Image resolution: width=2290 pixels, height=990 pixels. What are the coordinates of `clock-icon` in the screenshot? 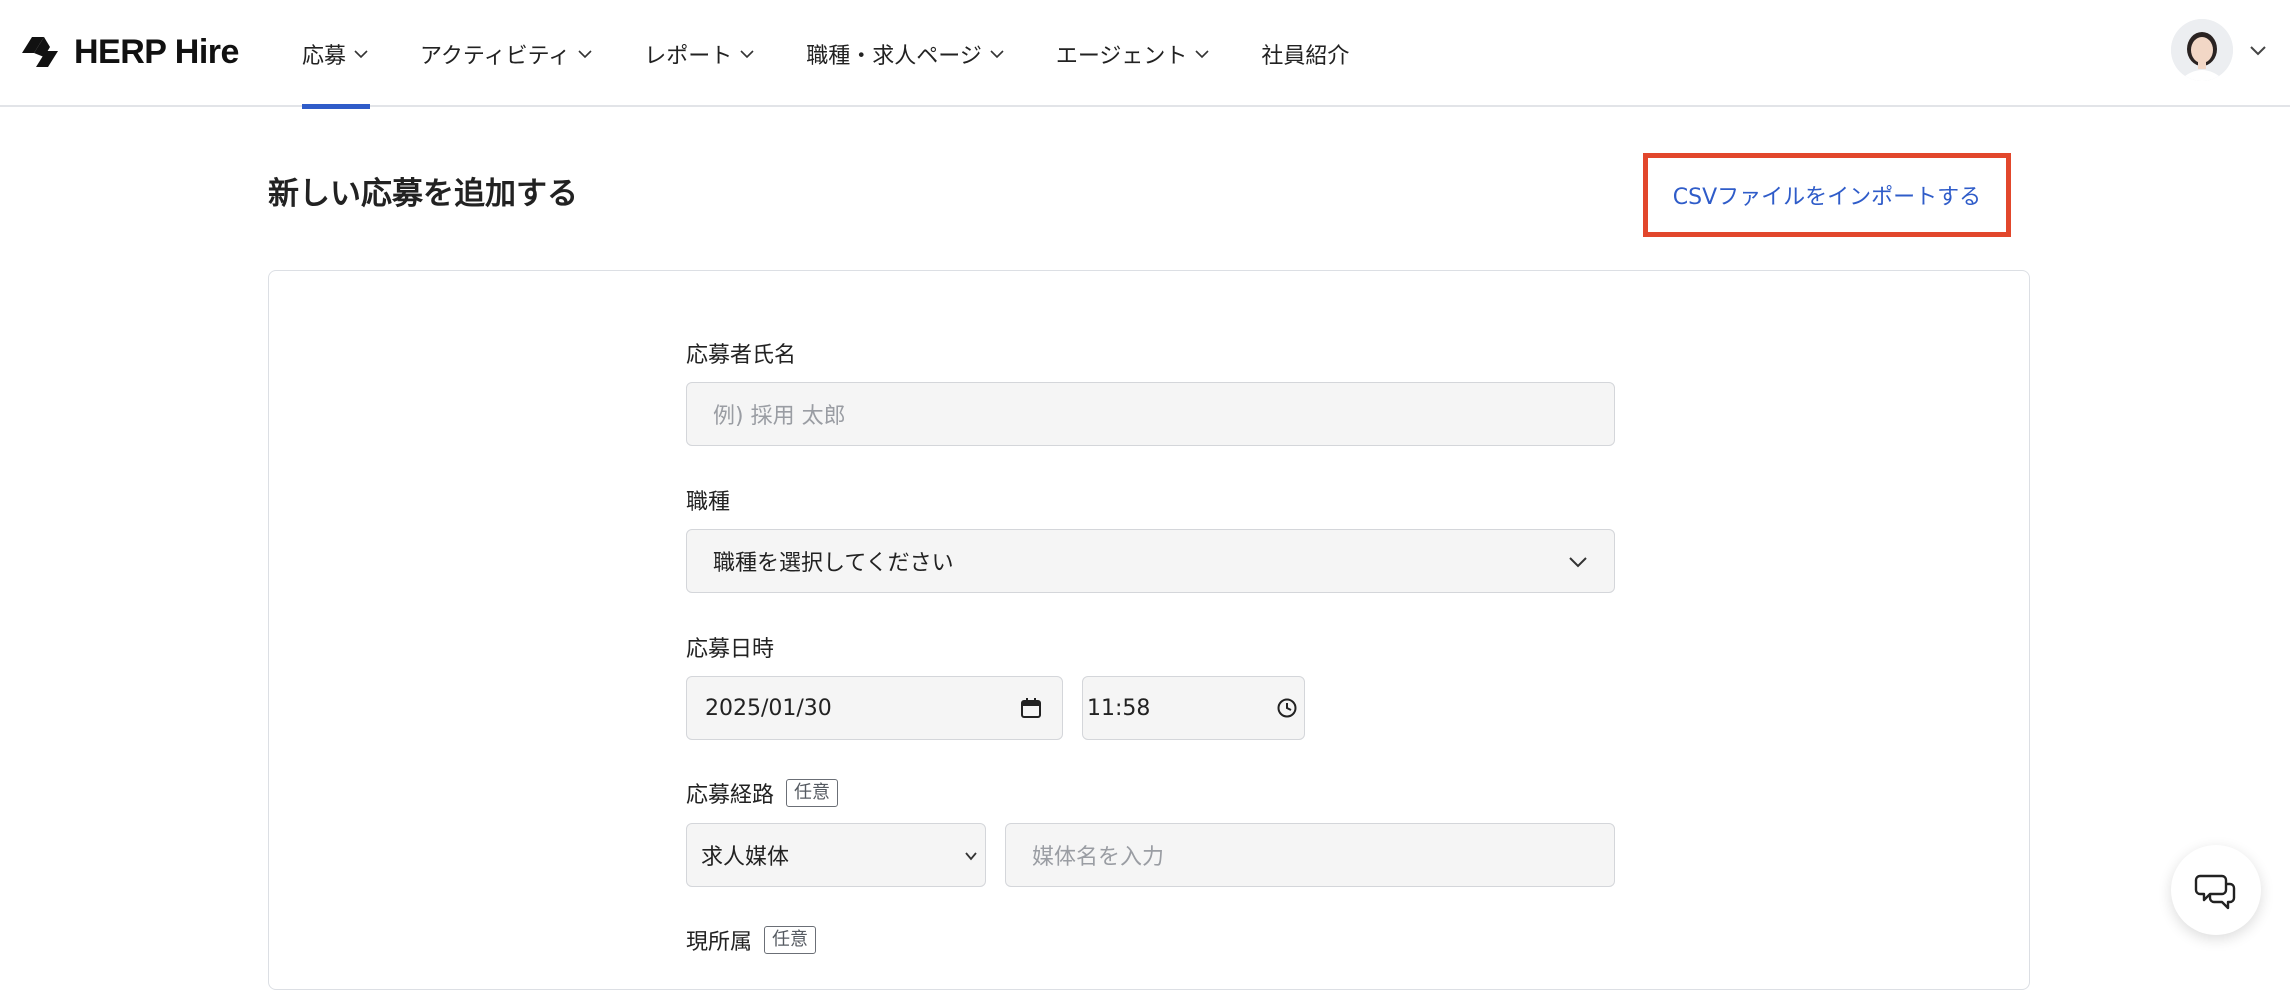 It's located at (1287, 708).